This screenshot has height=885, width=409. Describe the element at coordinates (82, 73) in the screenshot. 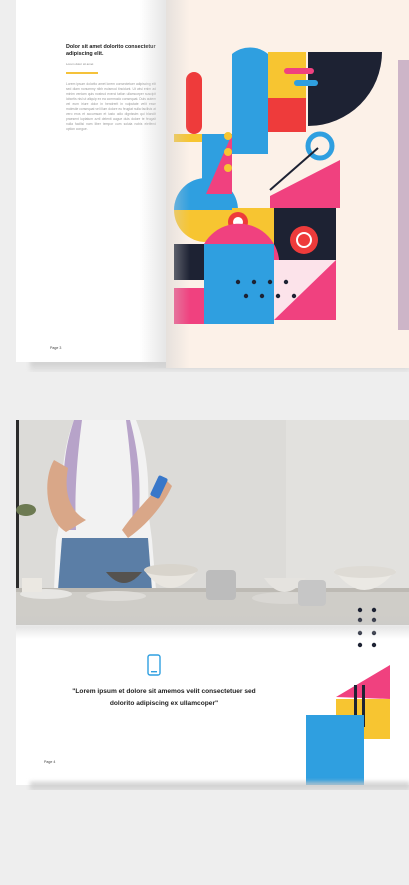

I see `accent-rule` at that location.